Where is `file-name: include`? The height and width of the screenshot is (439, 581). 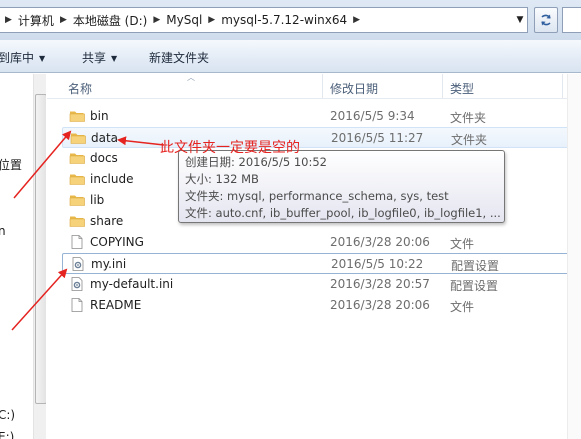 file-name: include is located at coordinates (112, 179).